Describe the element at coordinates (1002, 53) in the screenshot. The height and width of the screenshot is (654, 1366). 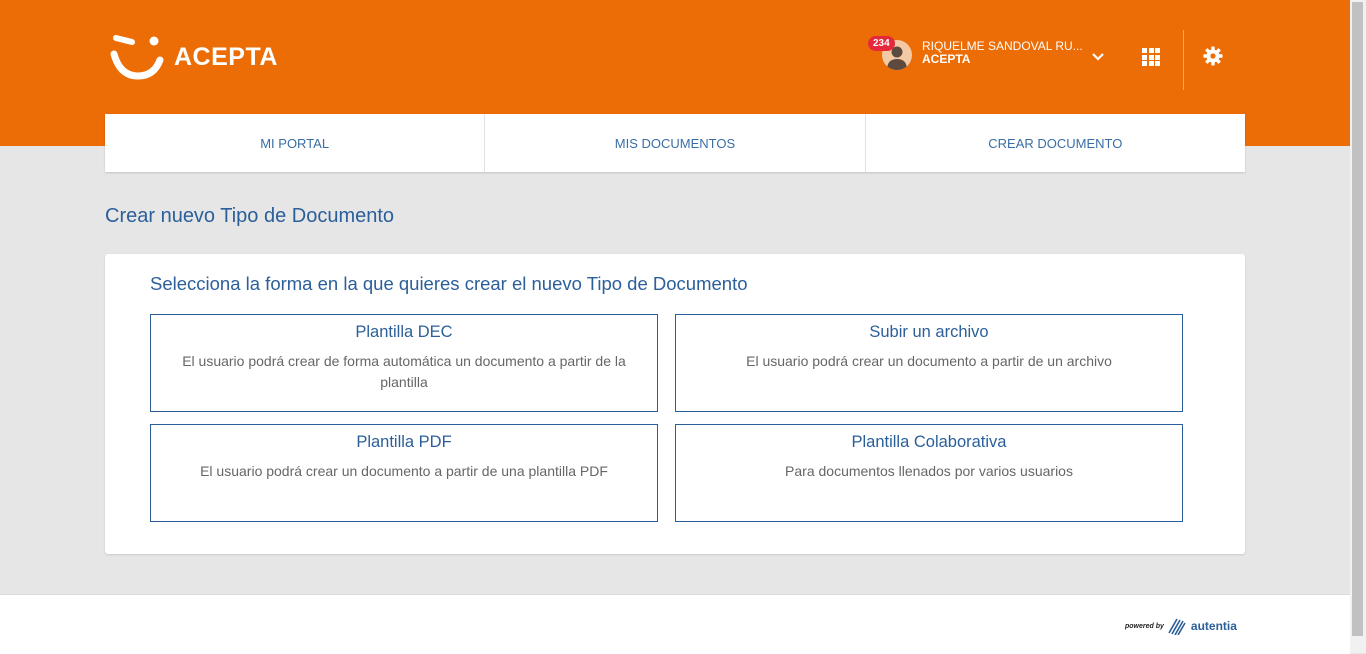
I see `user-info: RIQUELME SANDOVAL RU... ACEPTA` at that location.